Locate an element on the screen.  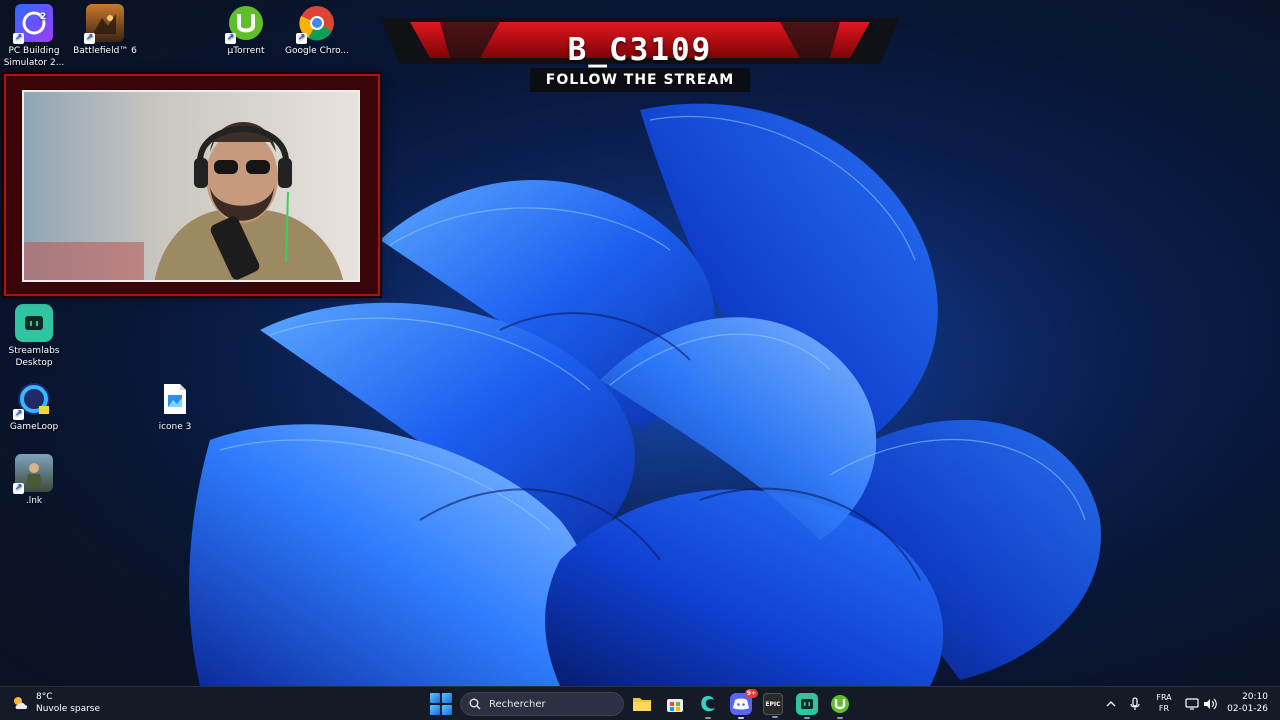
desktop-icon-label: GameLoop is located at coordinates (34, 427).